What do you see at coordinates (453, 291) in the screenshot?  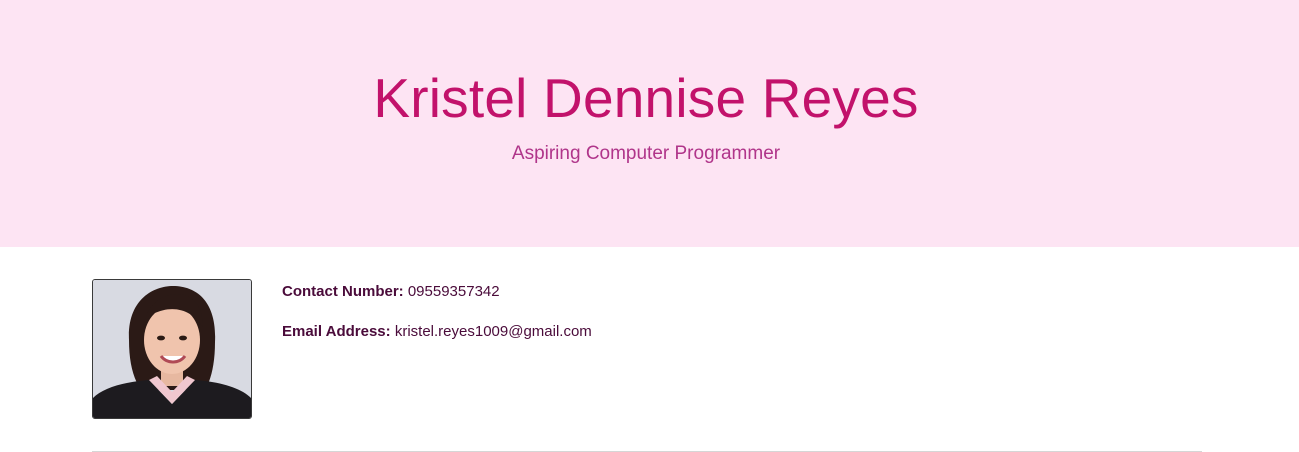 I see `contact-number-value: 09559357342` at bounding box center [453, 291].